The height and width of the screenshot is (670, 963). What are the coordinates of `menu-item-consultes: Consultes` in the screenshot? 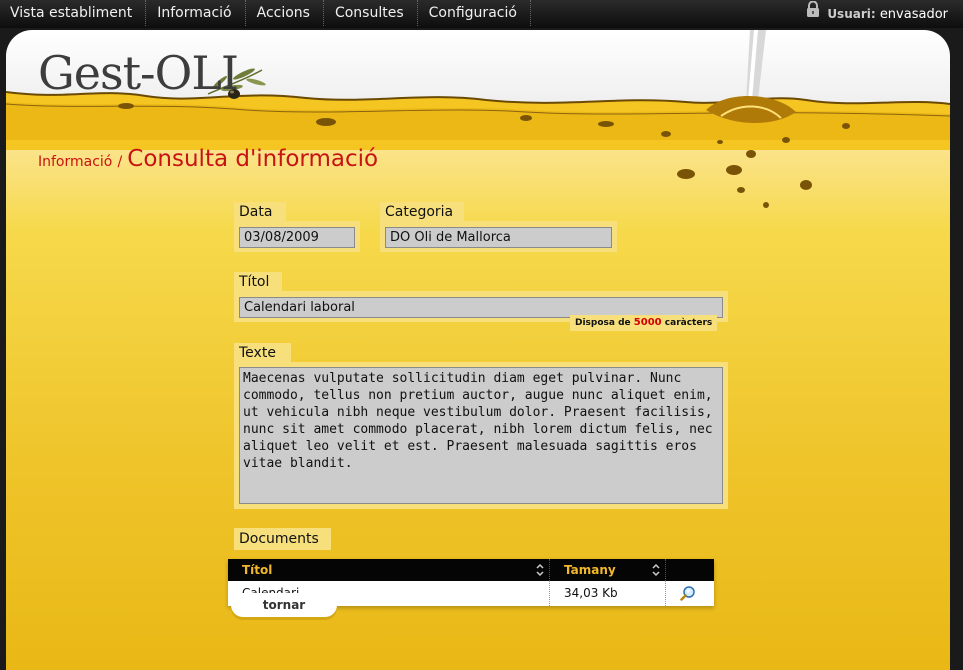 It's located at (371, 13).